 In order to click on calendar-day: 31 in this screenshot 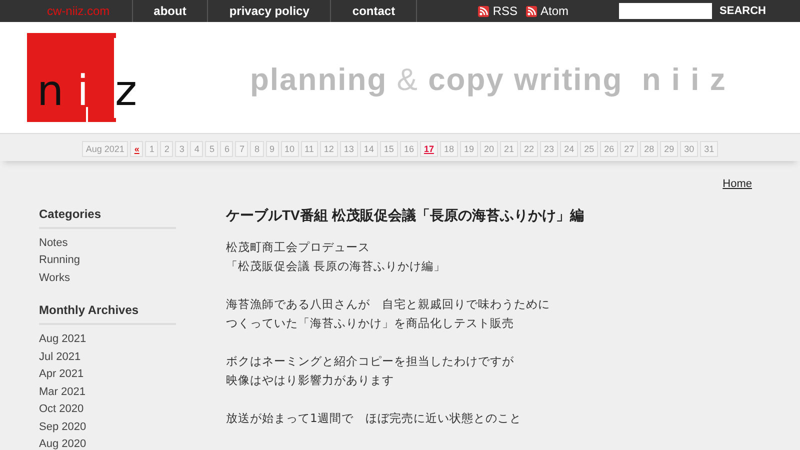, I will do `click(709, 149)`.